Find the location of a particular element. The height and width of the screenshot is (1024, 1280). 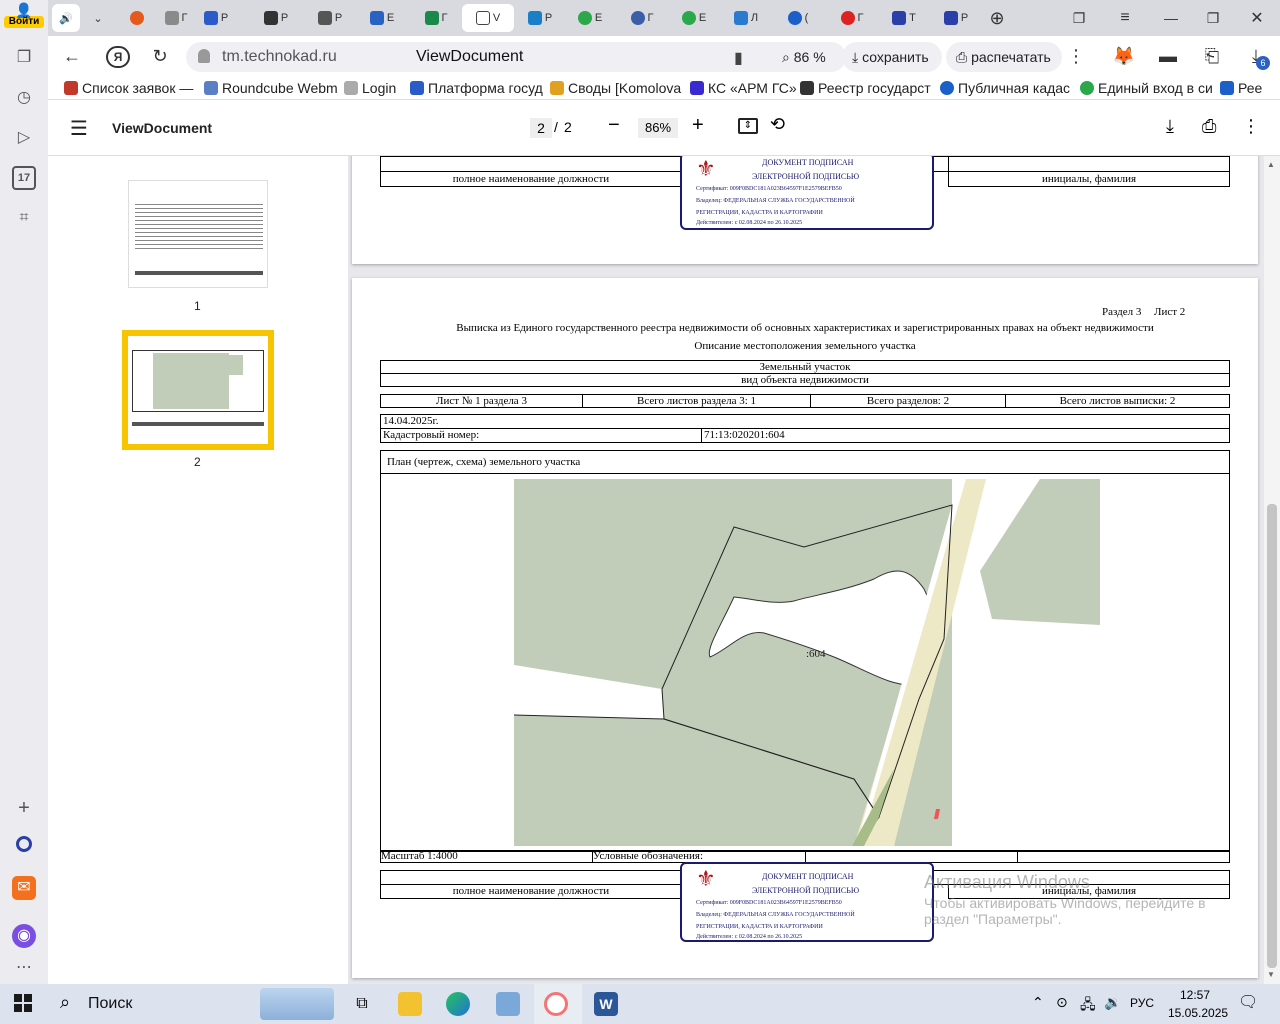

tab-17: Р is located at coordinates (956, 18).